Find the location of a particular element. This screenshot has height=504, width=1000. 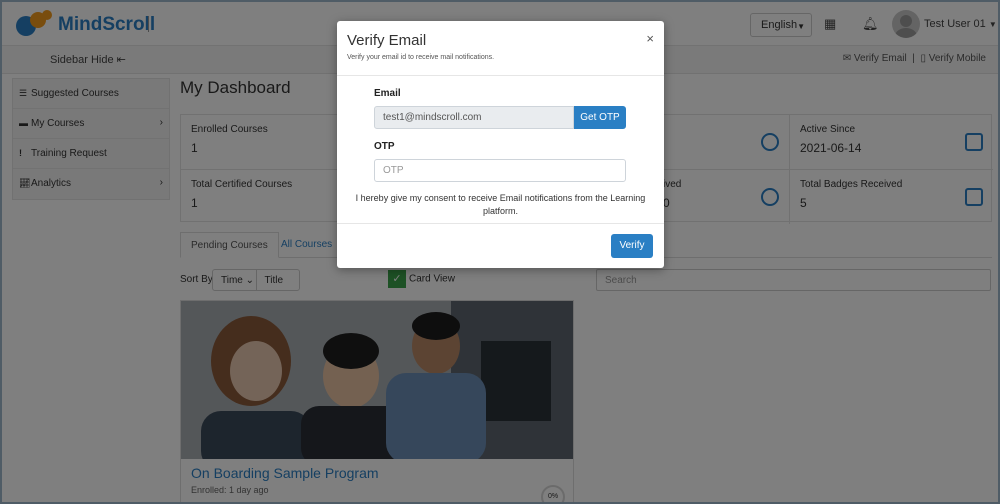

email-field: test1@mindscroll.com is located at coordinates (474, 117).